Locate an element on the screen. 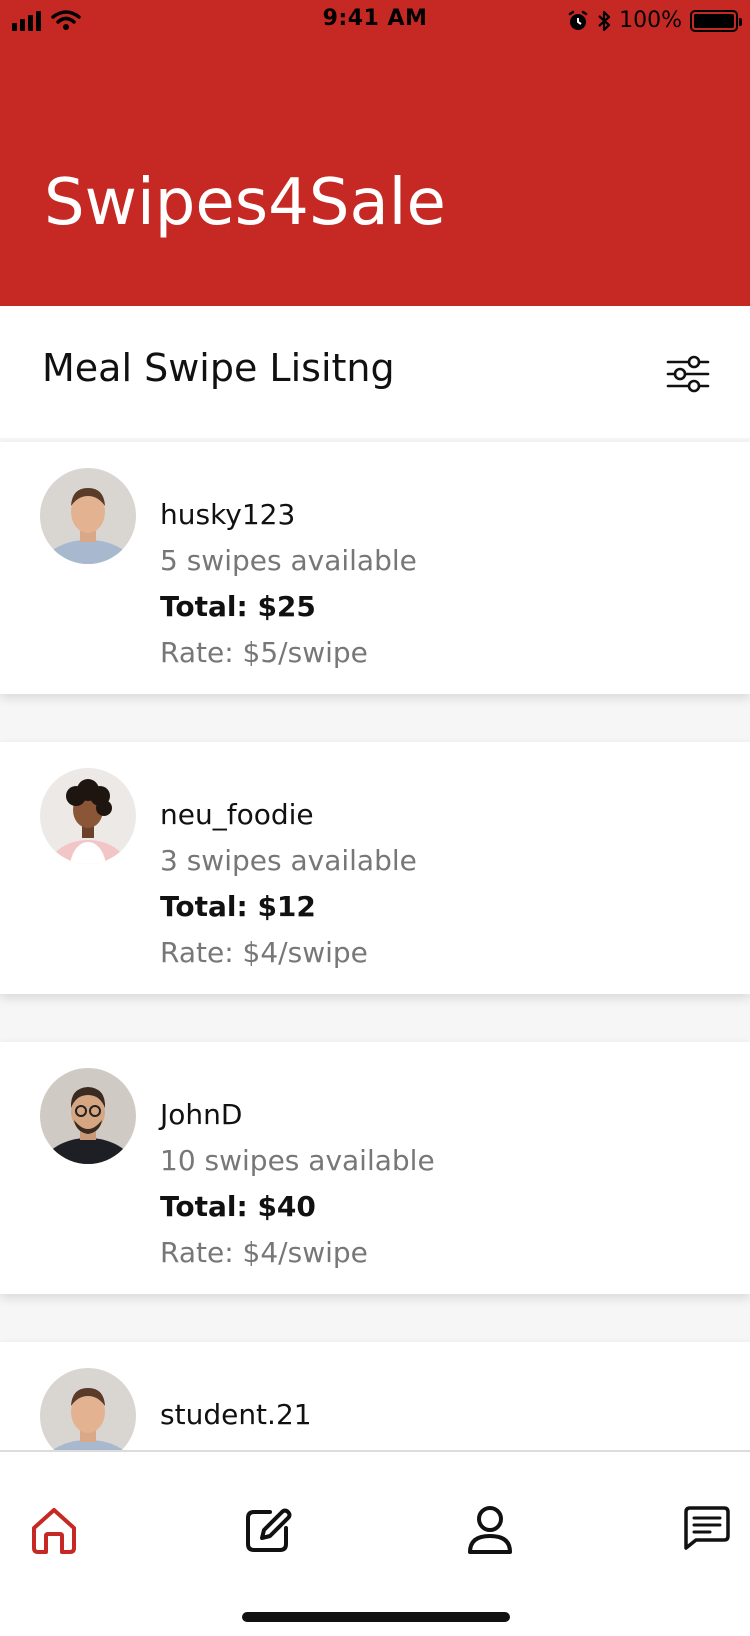  status-right: 100% is located at coordinates (654, 20).